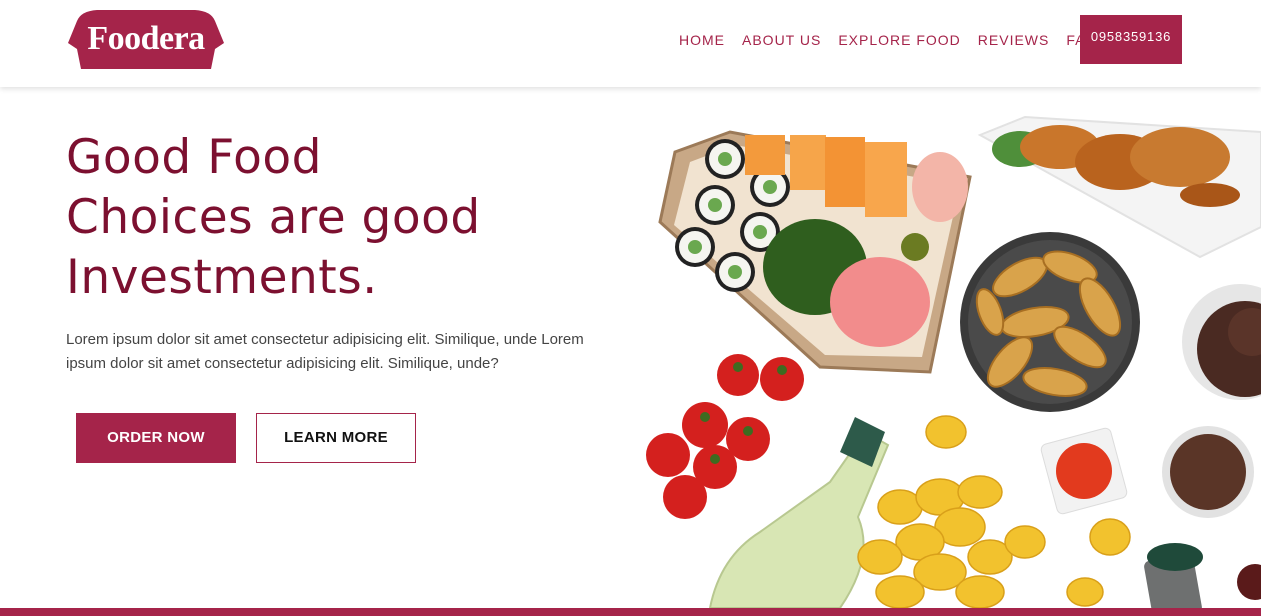 The width and height of the screenshot is (1261, 616). What do you see at coordinates (1119, 187) in the screenshot?
I see `chicken-plate-icon` at bounding box center [1119, 187].